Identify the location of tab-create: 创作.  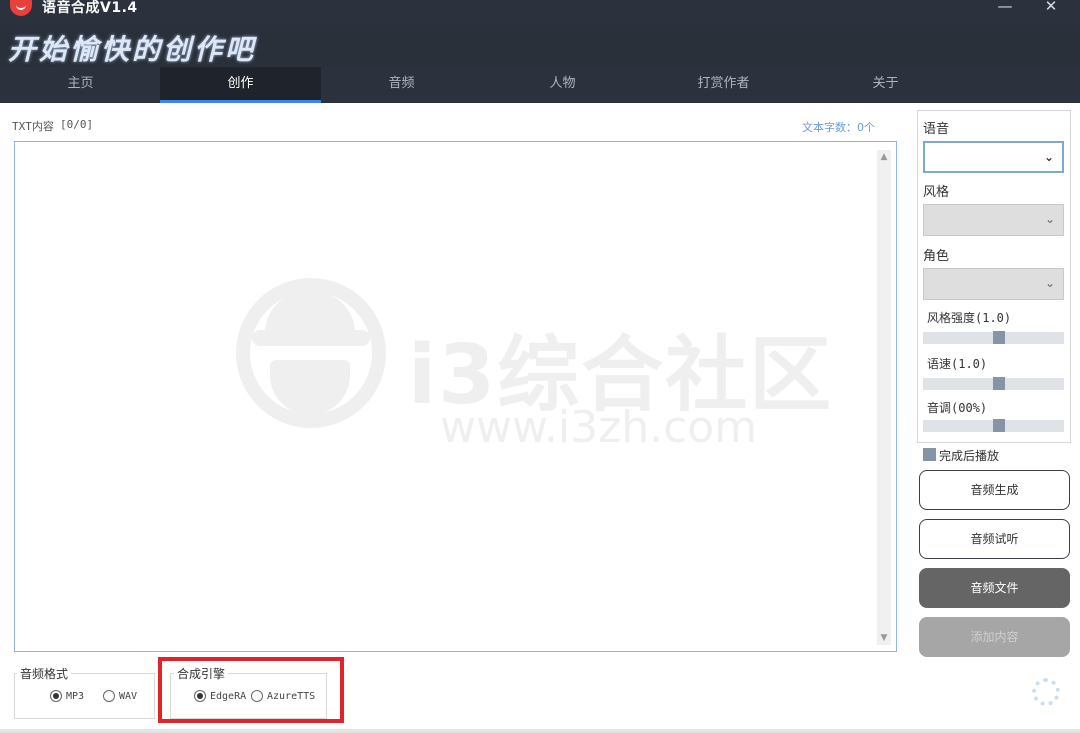
(240, 85).